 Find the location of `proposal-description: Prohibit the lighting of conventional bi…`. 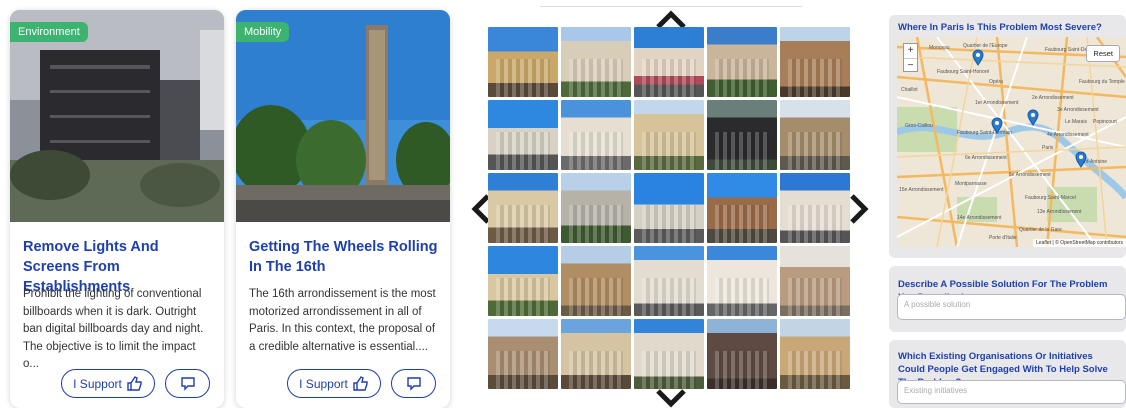

proposal-description: Prohibit the lighting of conventional bi… is located at coordinates (113, 329).